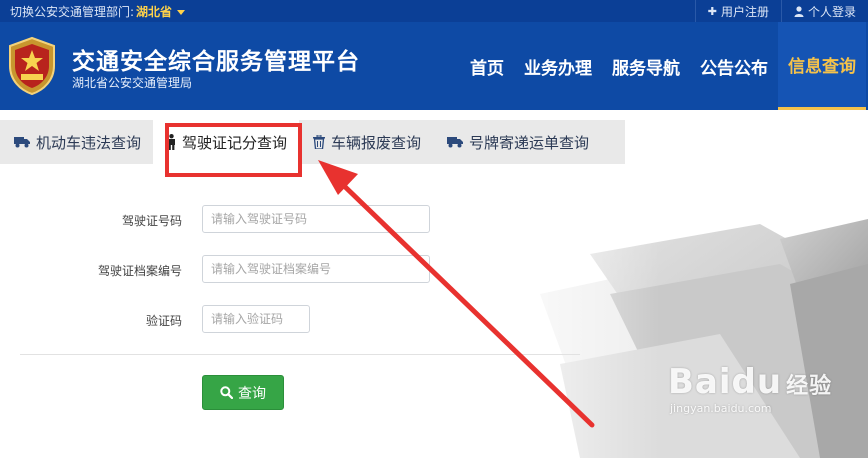  Describe the element at coordinates (809, 386) in the screenshot. I see `watermark-brand-cn: 经验` at that location.